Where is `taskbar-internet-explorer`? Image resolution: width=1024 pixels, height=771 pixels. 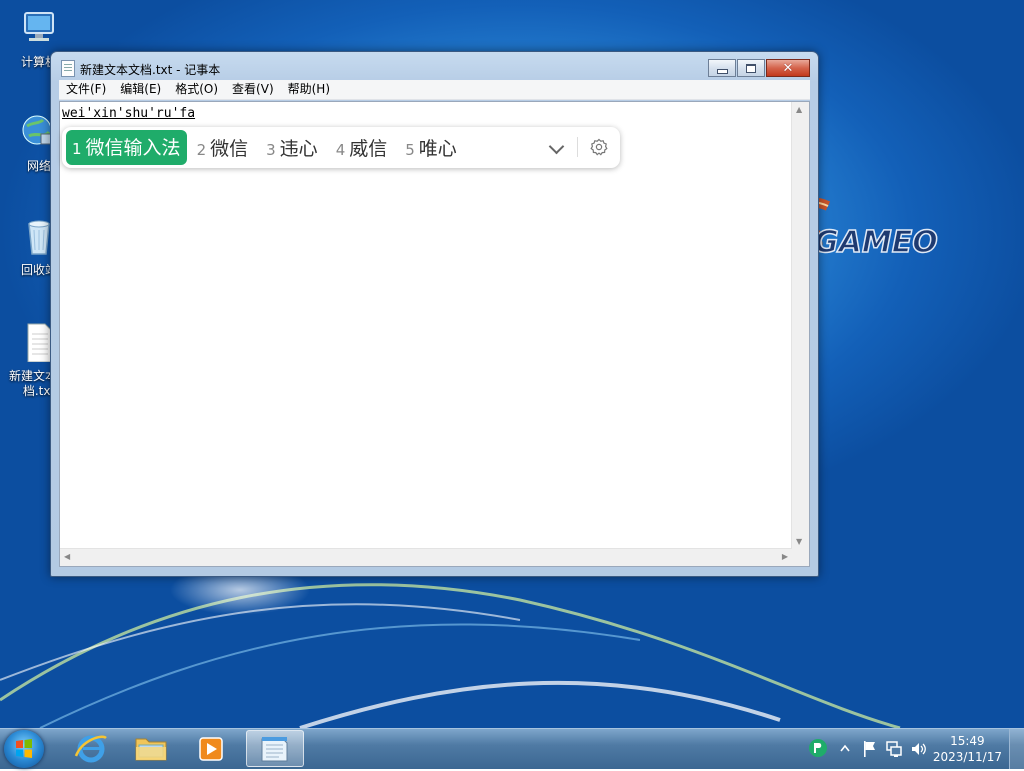 taskbar-internet-explorer is located at coordinates (91, 748).